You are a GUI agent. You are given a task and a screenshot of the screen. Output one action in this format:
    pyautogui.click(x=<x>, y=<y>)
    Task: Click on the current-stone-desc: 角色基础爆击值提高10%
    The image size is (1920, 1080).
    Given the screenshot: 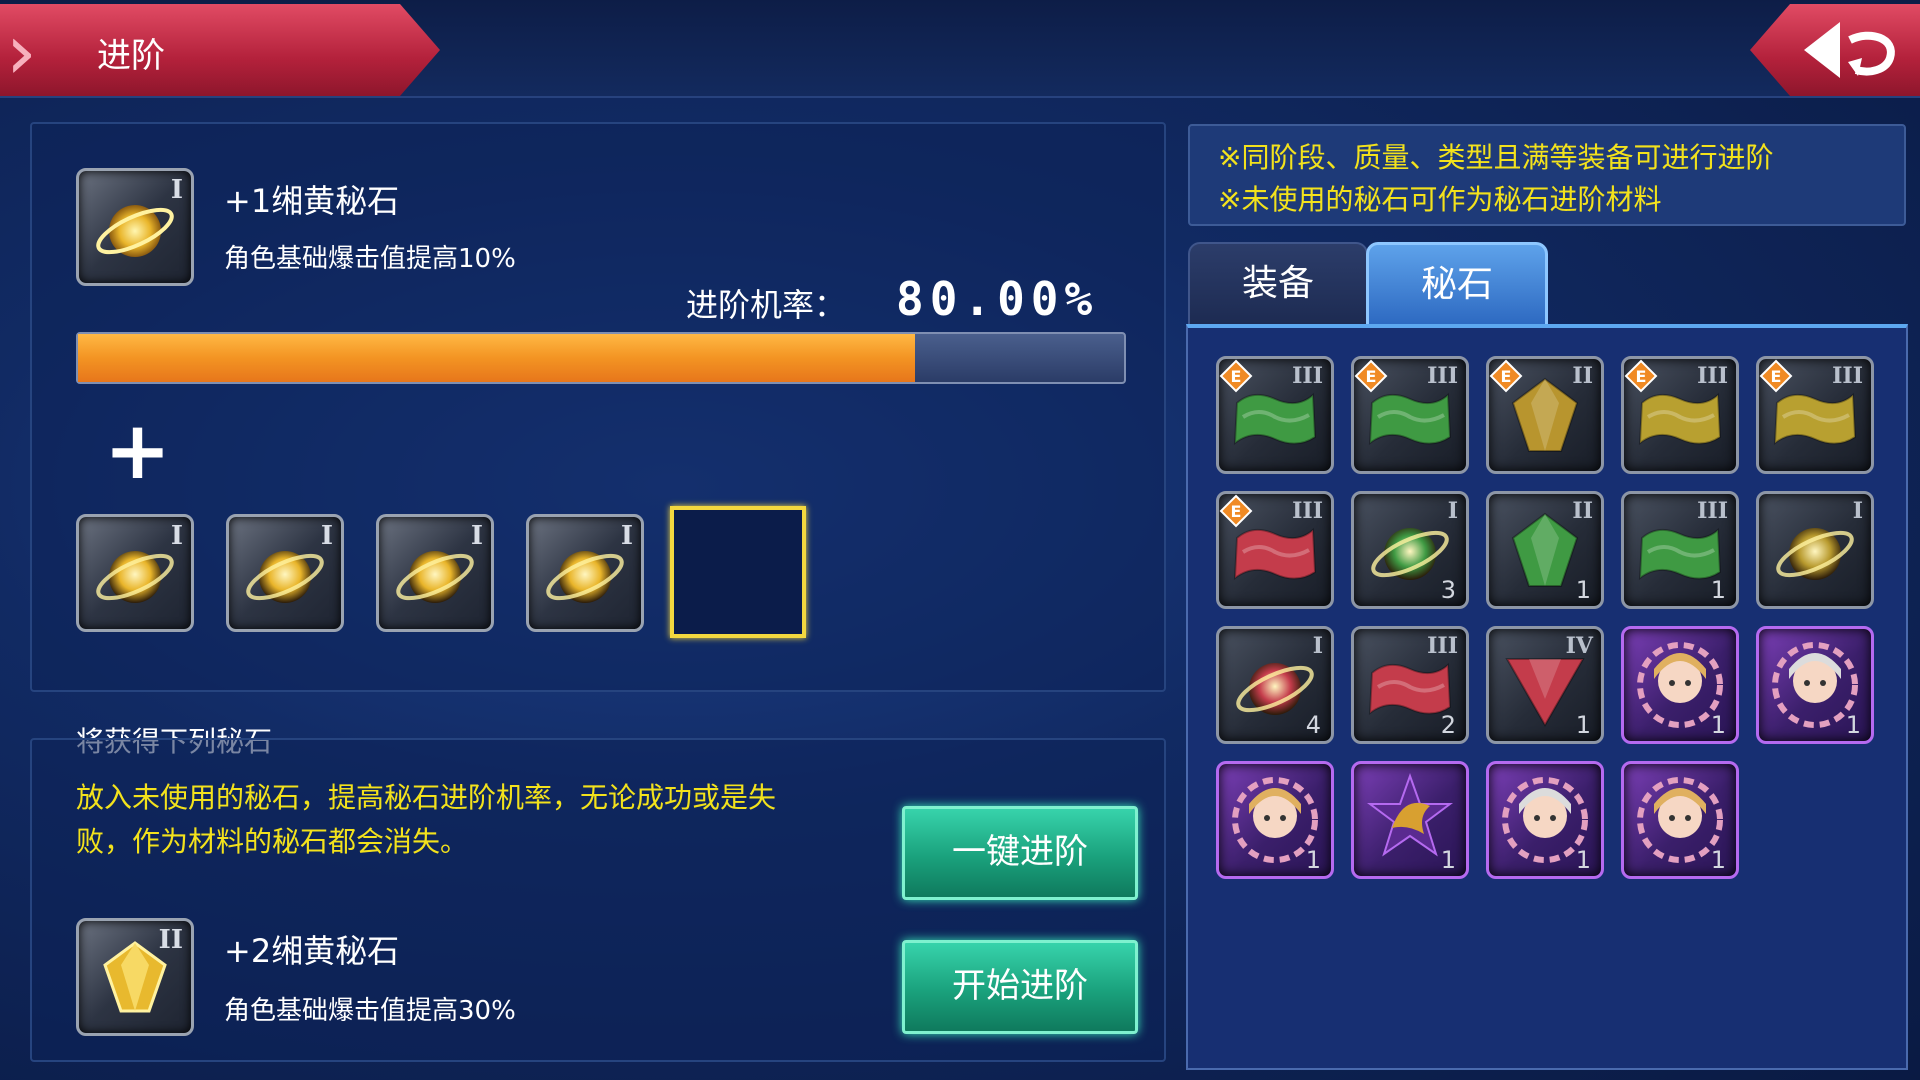 What is the action you would take?
    pyautogui.click(x=370, y=259)
    